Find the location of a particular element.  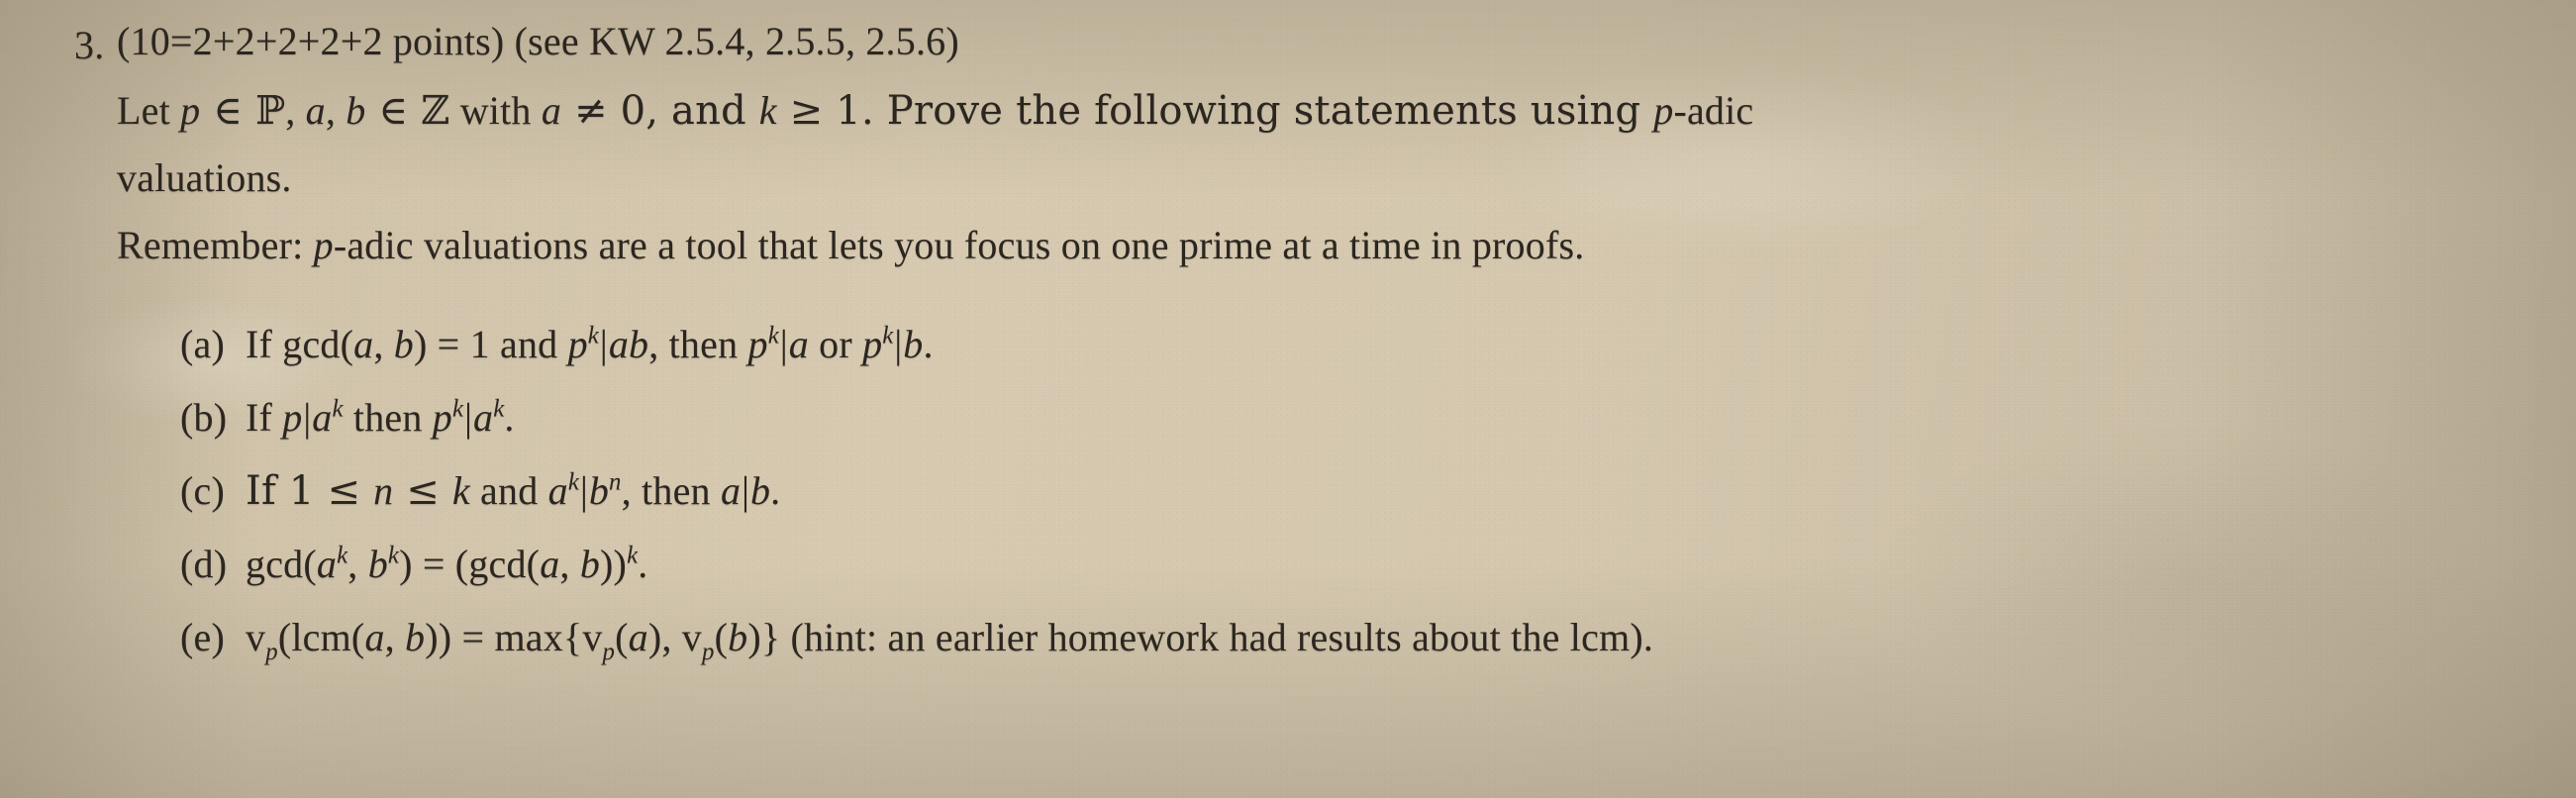

text-with: with is located at coordinates (496, 110).